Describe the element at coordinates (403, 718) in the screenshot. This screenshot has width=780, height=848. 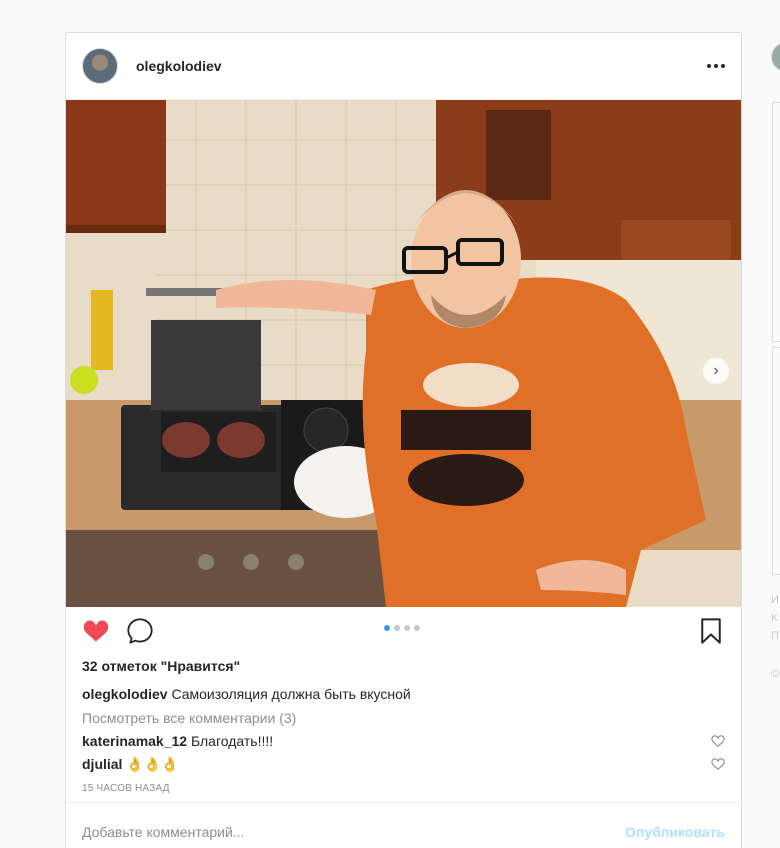
I see `view-all-comments-link: Посмотреть все комментарии (3)` at that location.